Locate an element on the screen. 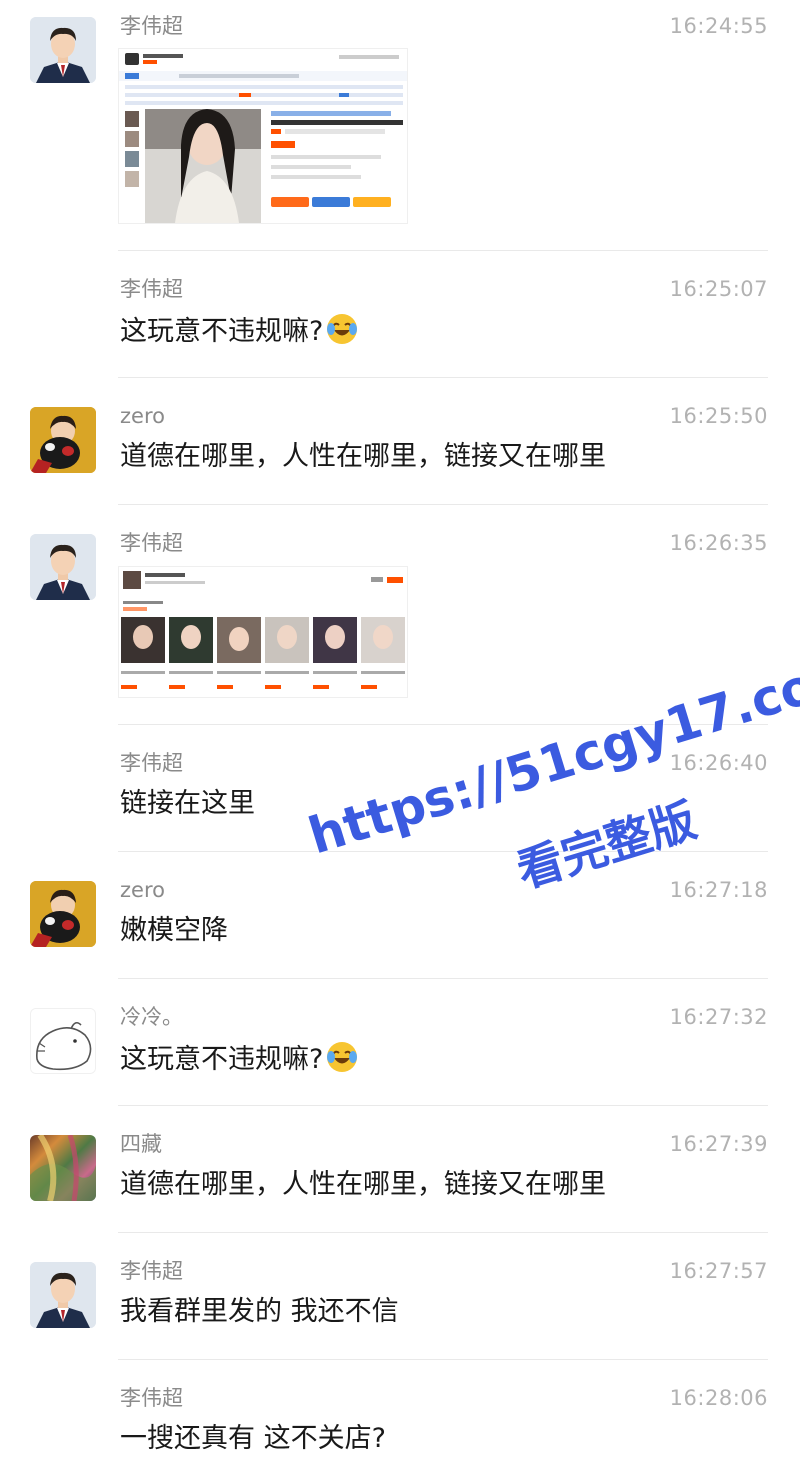 This screenshot has width=800, height=1484. message-text: 我看群里发的 我还不信 is located at coordinates (259, 1312).